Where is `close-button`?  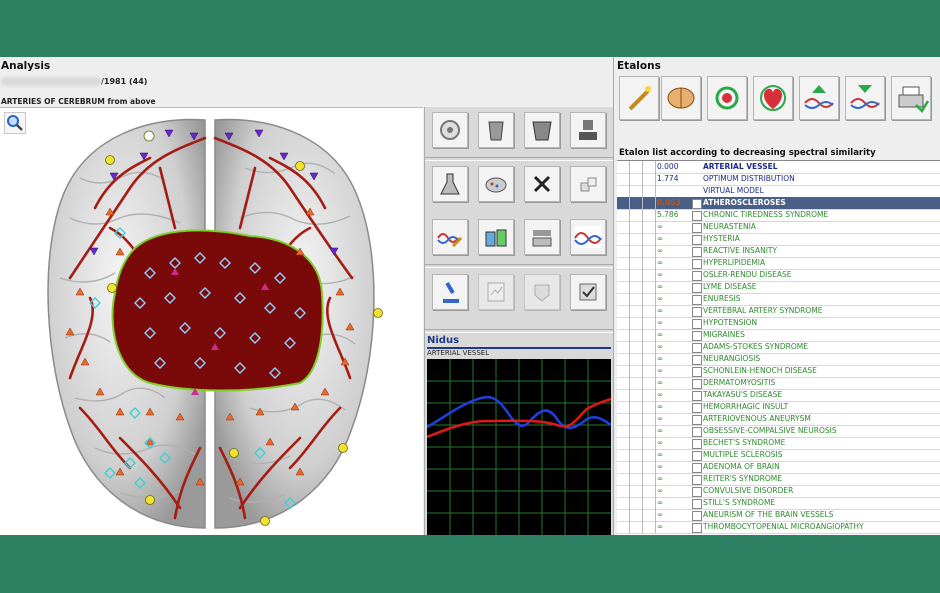
close-button is located at coordinates (542, 184).